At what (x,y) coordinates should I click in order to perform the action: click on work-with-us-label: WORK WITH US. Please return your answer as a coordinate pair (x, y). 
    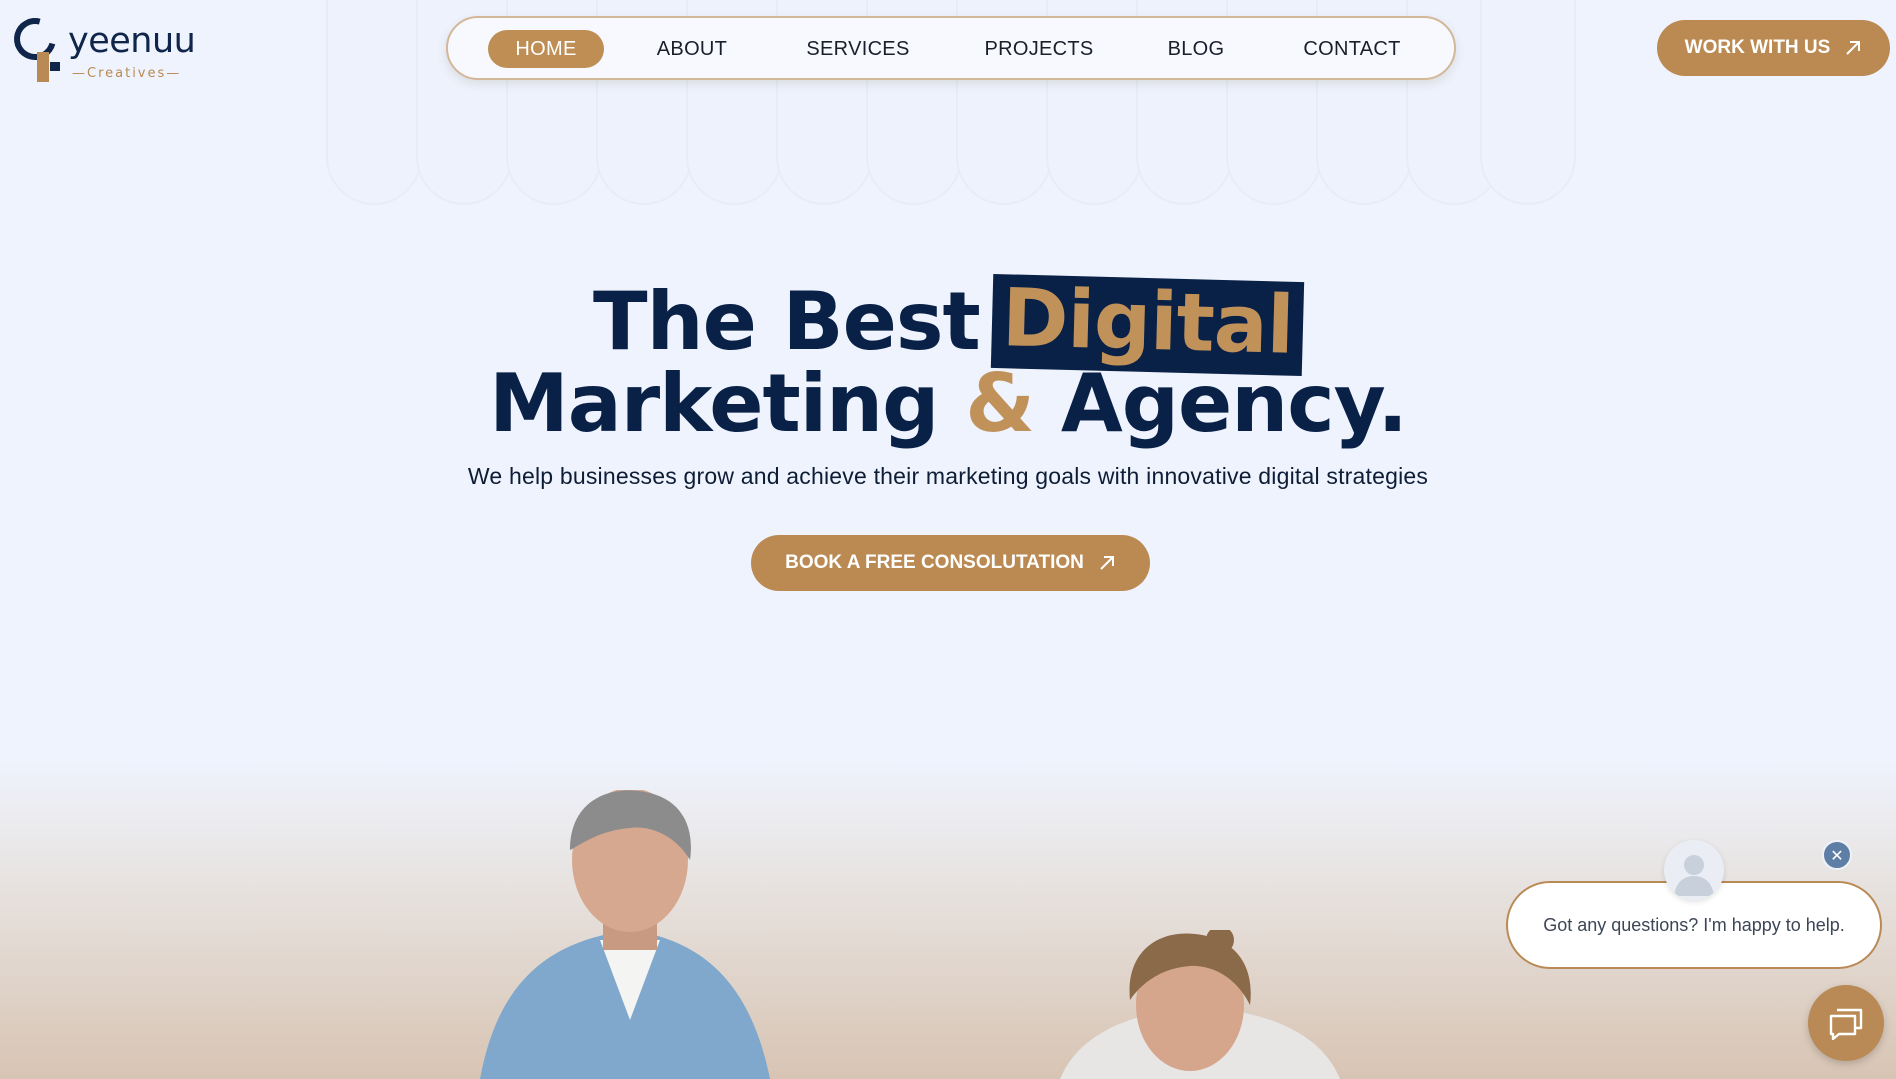
    Looking at the image, I should click on (1757, 47).